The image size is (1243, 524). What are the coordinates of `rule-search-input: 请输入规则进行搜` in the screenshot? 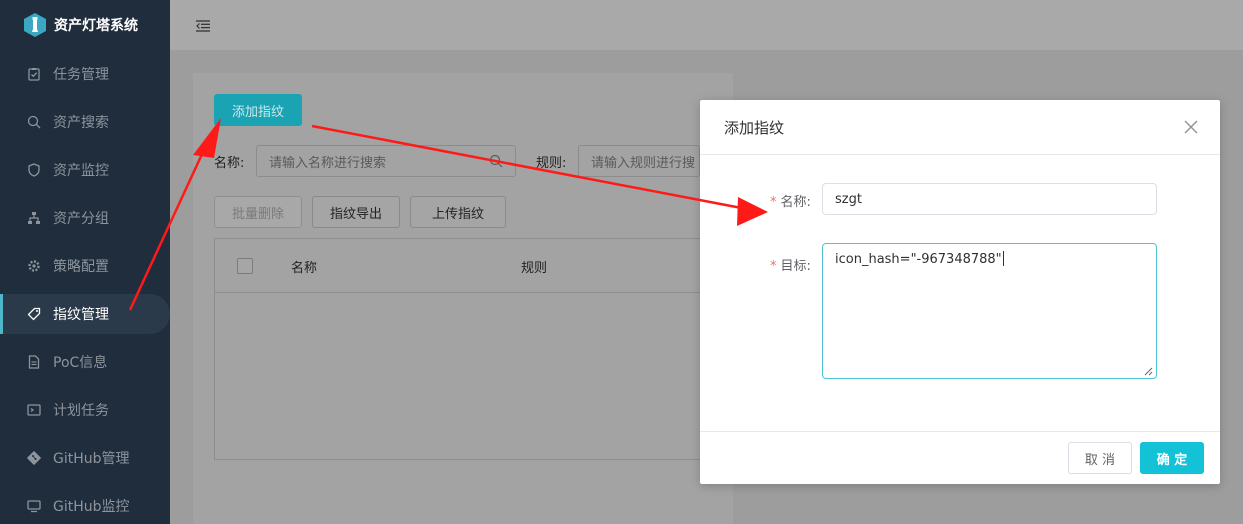 It's located at (639, 161).